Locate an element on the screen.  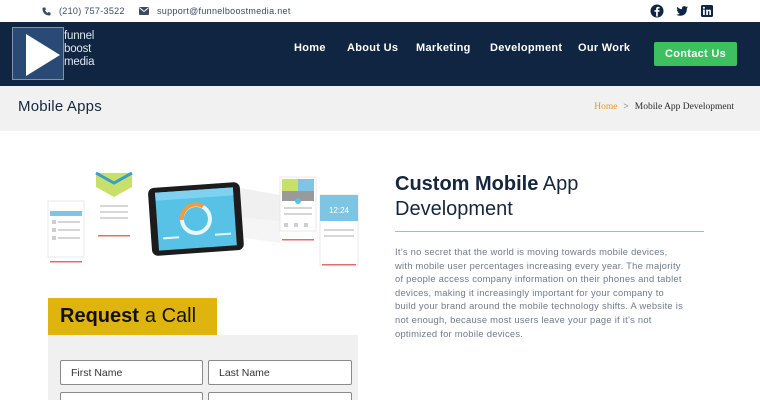
site-logo: funnel boost media is located at coordinates (57, 53).